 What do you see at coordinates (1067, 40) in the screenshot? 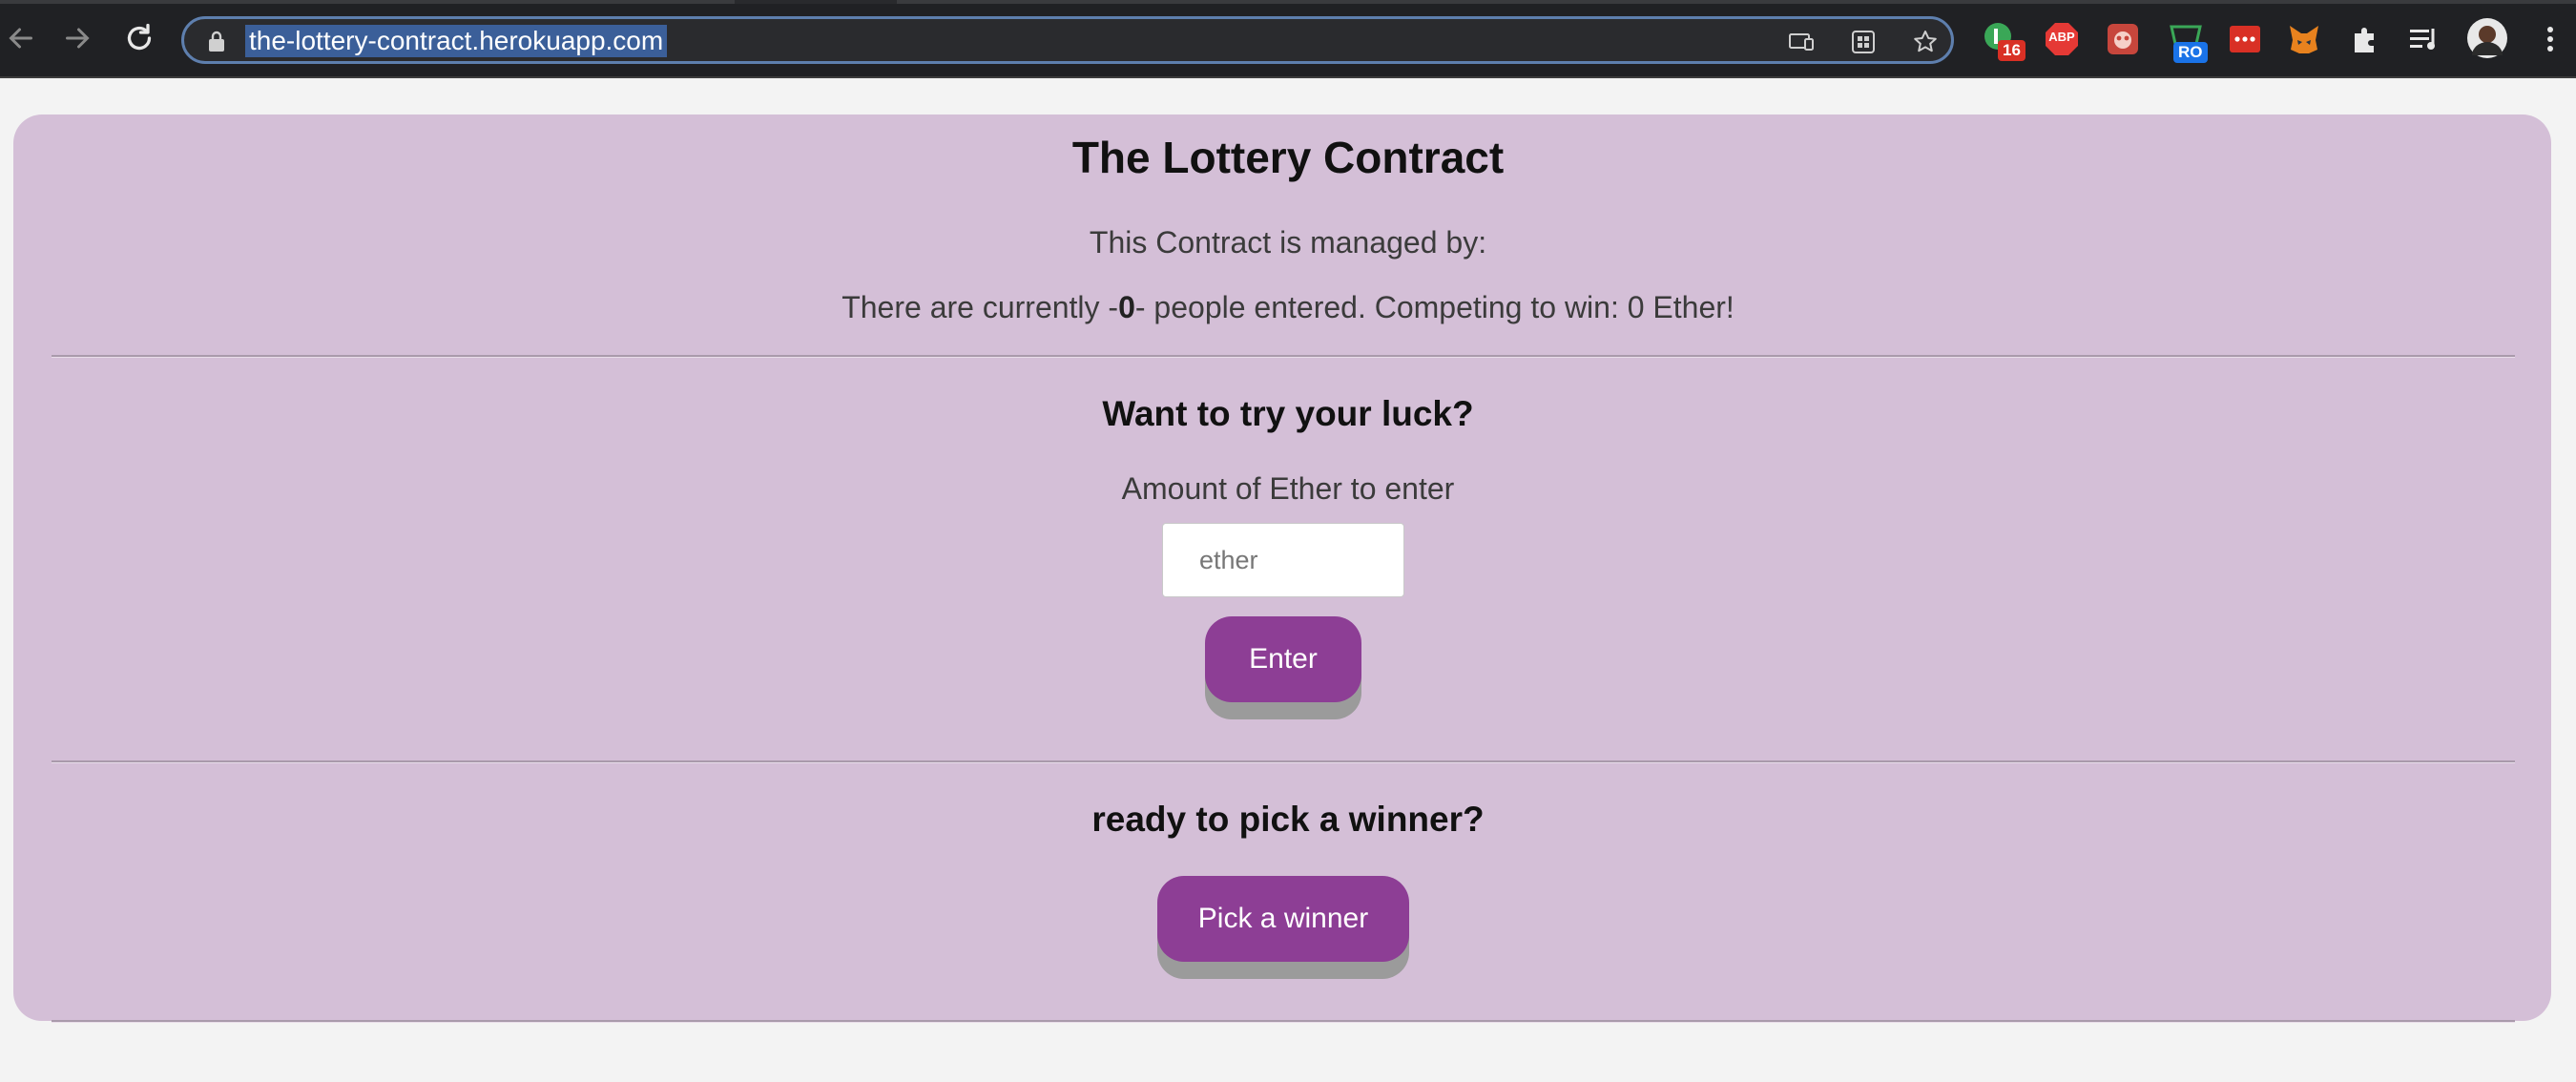
I see `address-bar: the-lottery-contract.herokuapp.com` at bounding box center [1067, 40].